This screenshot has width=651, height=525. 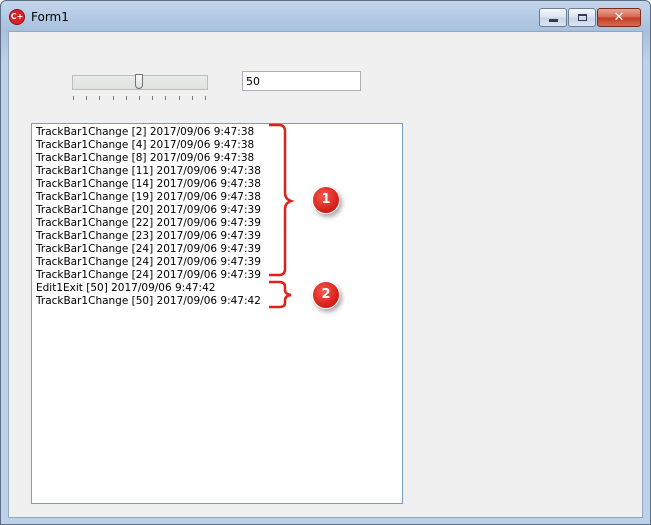 What do you see at coordinates (145, 132) in the screenshot?
I see `memo-line: TrackBar1Change [2] 2017/09/06 9:47:38` at bounding box center [145, 132].